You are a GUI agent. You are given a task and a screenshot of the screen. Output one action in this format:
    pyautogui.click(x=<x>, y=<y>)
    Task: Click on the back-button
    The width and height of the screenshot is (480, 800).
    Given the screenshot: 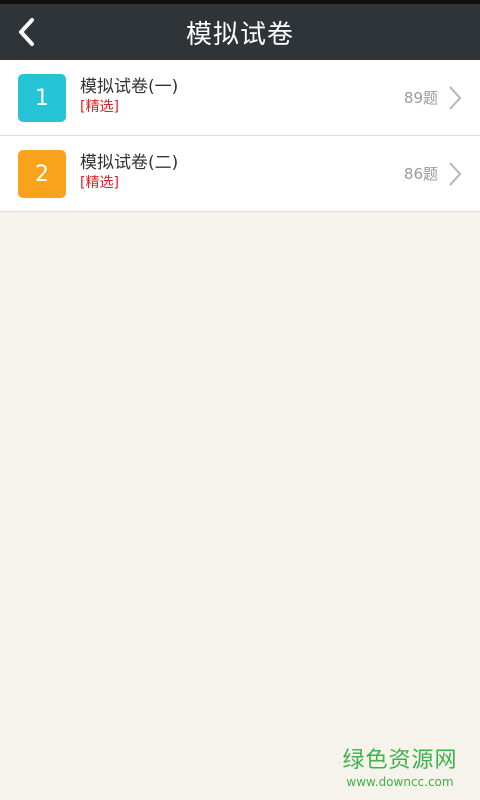 What is the action you would take?
    pyautogui.click(x=26, y=32)
    